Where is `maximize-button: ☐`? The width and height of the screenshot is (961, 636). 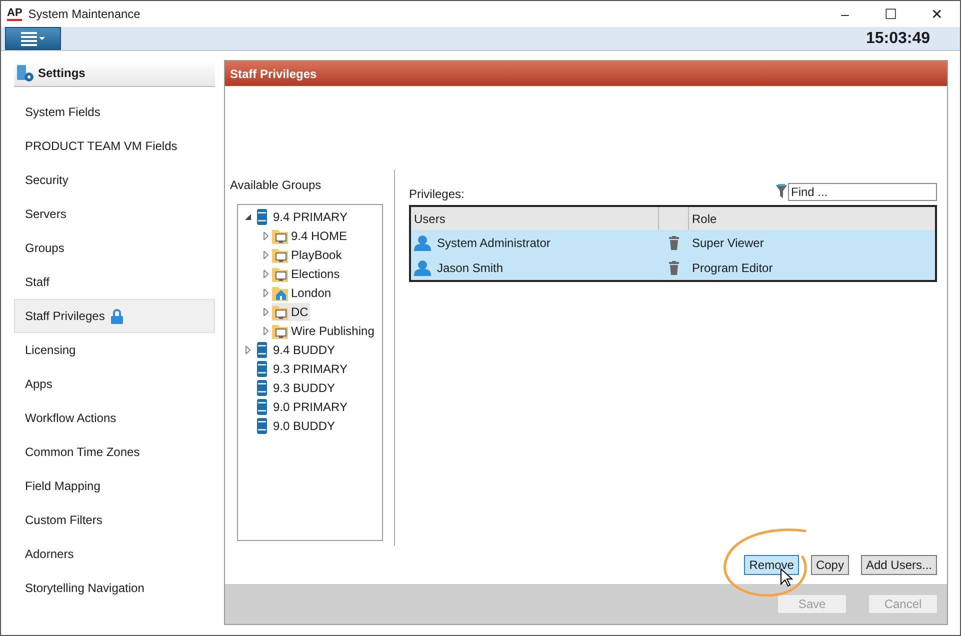
maximize-button: ☐ is located at coordinates (891, 14).